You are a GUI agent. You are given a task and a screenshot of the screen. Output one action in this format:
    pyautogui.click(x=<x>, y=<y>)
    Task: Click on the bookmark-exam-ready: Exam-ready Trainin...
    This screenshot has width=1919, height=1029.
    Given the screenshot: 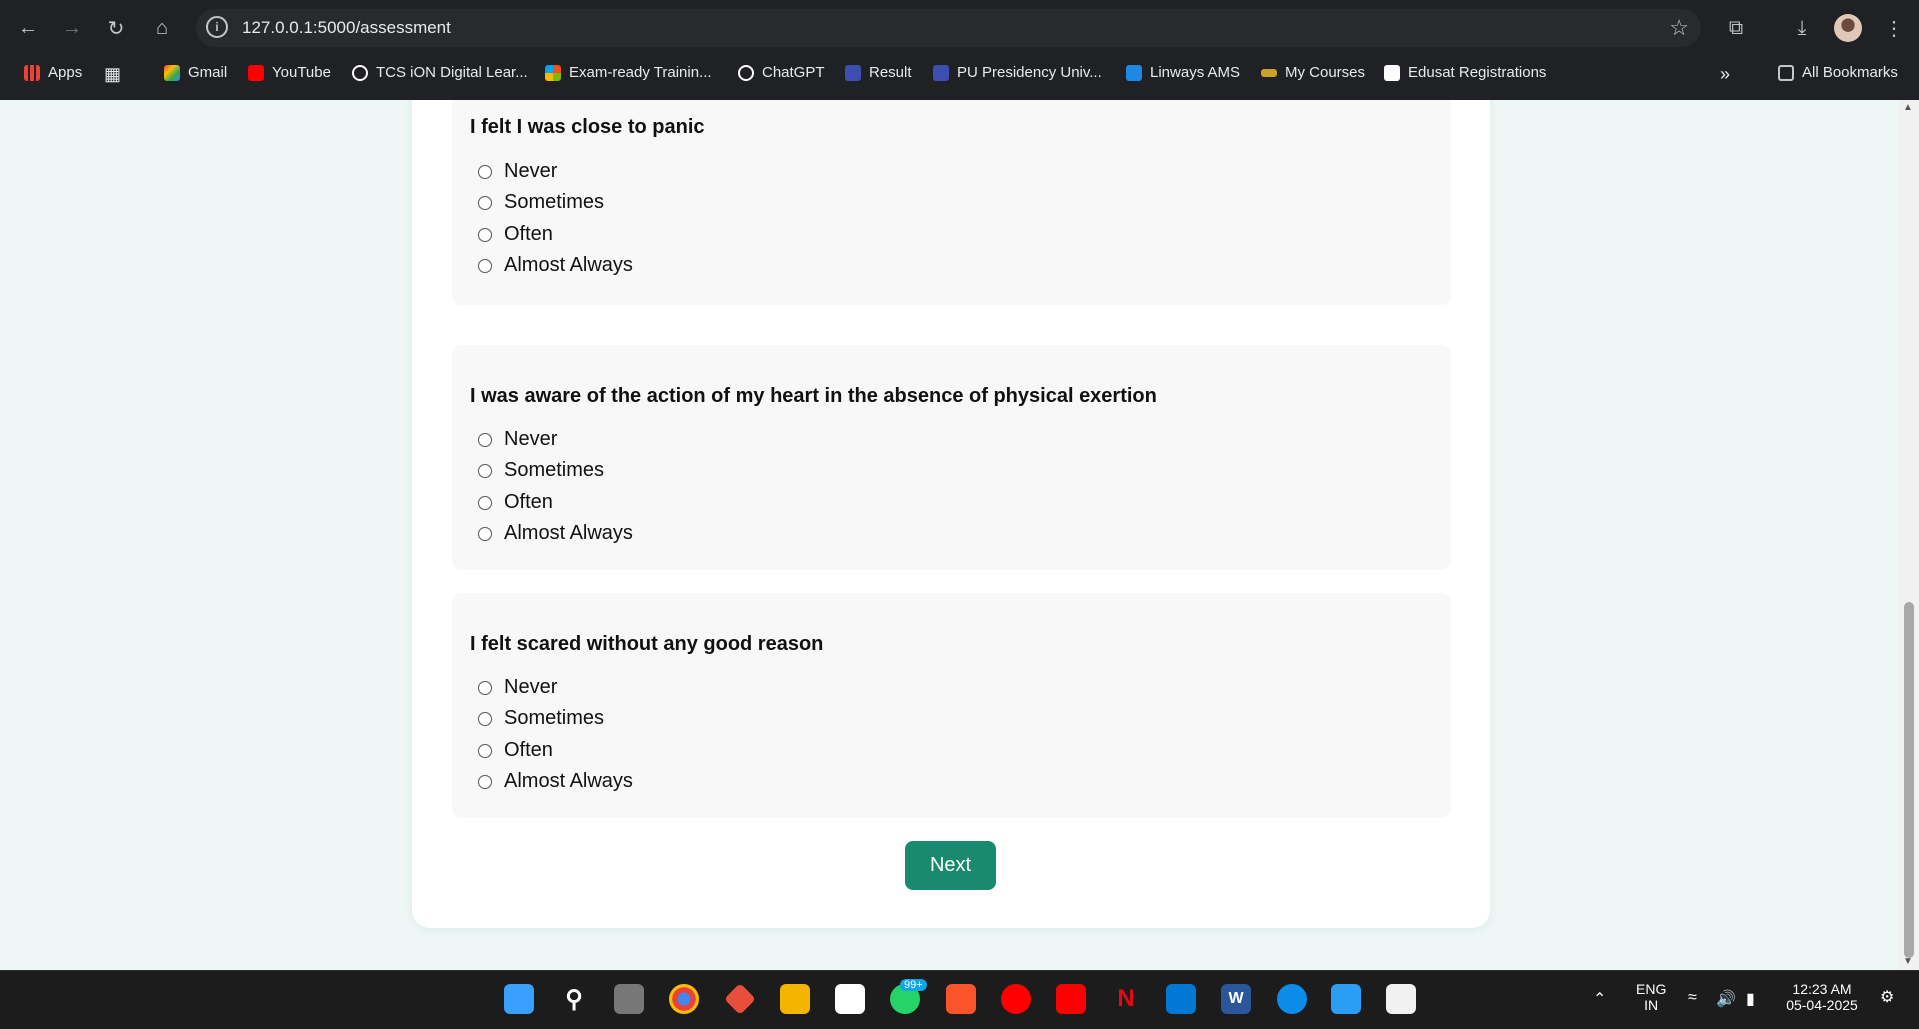 What is the action you would take?
    pyautogui.click(x=628, y=72)
    